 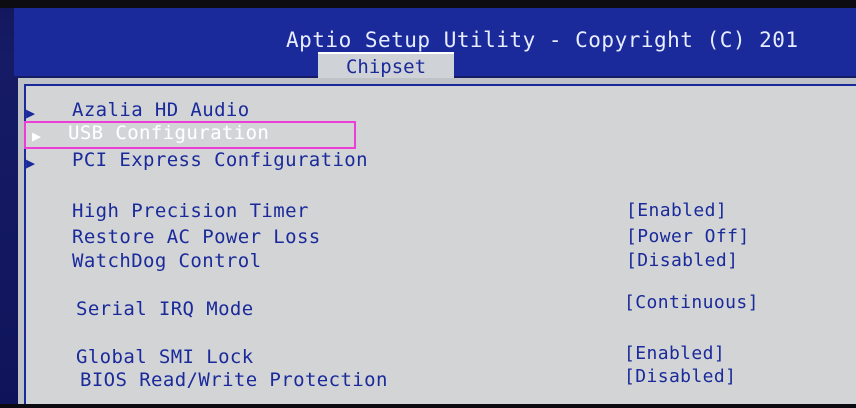 I want to click on submenu-azalia-hd-audio: Azalia HD Audio, so click(x=161, y=110).